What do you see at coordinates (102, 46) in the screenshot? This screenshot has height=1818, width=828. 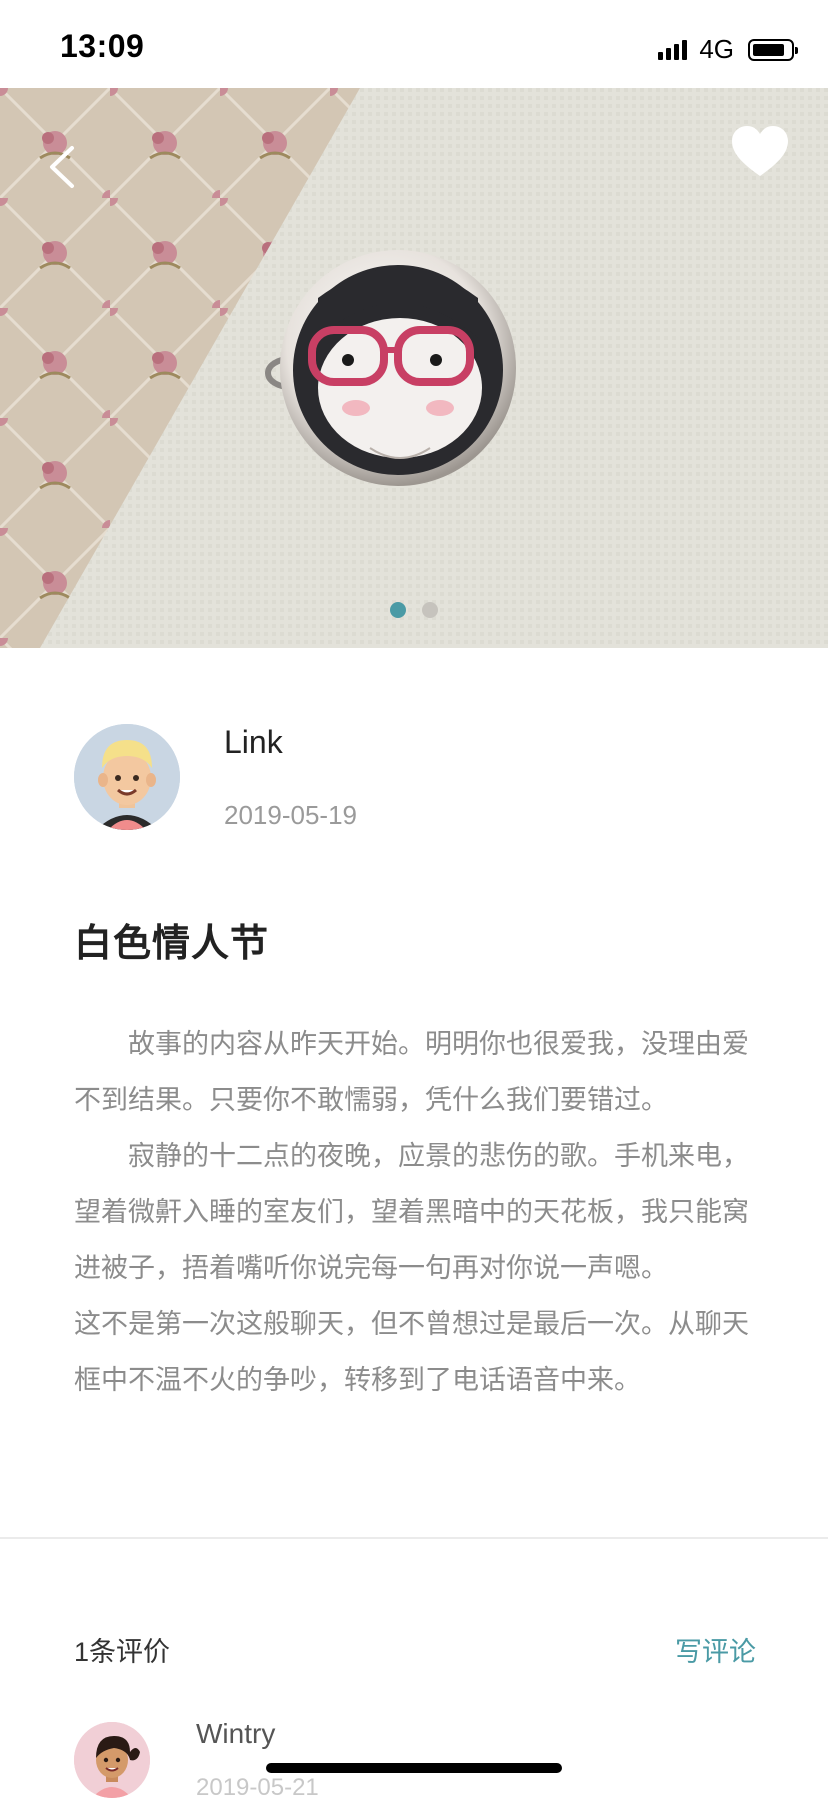 I see `status-time: 13:09` at bounding box center [102, 46].